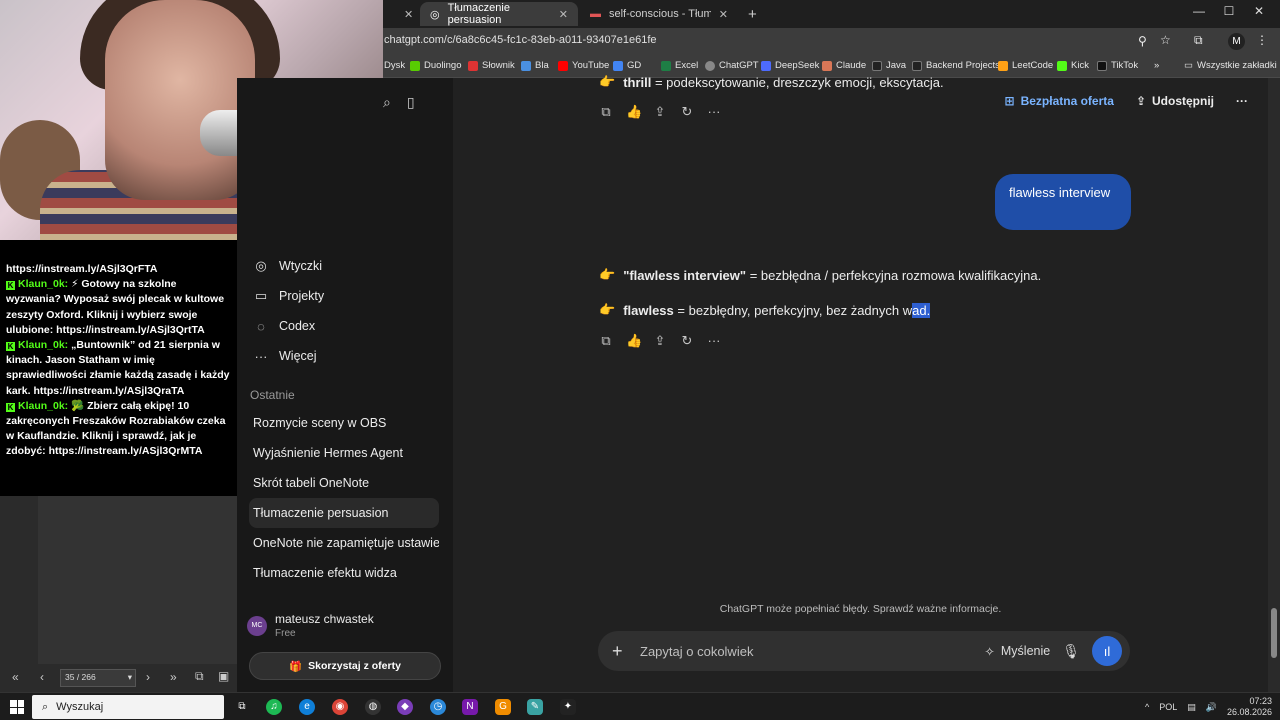 Image resolution: width=1280 pixels, height=720 pixels. I want to click on bookmark-star-icon: ☆, so click(1165, 40).